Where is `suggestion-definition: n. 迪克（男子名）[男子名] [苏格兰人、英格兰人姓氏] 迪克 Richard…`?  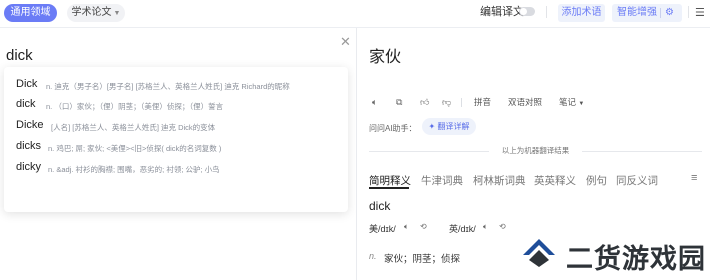
suggestion-definition: n. 迪克（男子名）[男子名] [苏格兰人、英格兰人姓氏] 迪克 Richard… is located at coordinates (168, 86).